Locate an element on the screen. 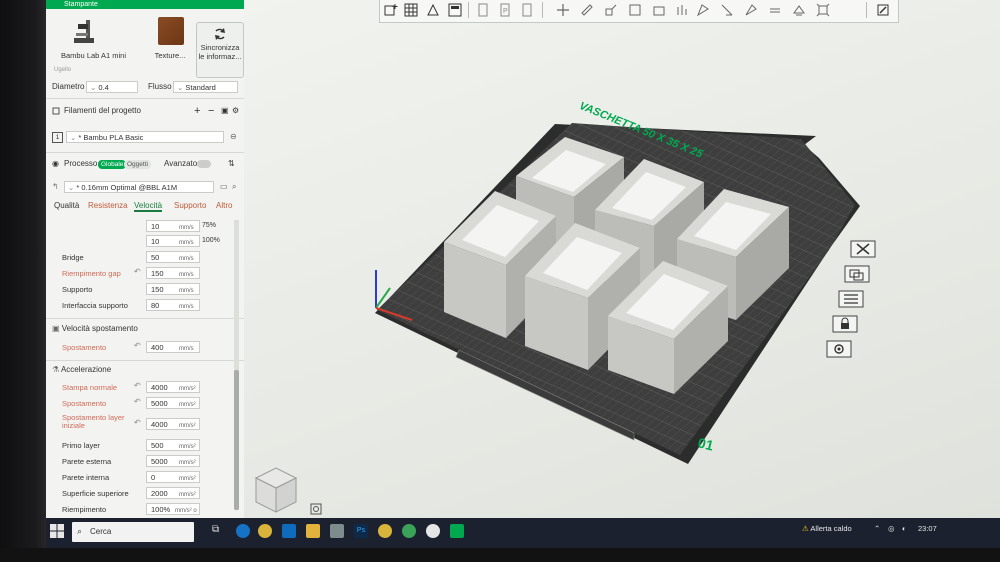 The image size is (1000, 562). compare-icon: ⇅ is located at coordinates (231, 164).